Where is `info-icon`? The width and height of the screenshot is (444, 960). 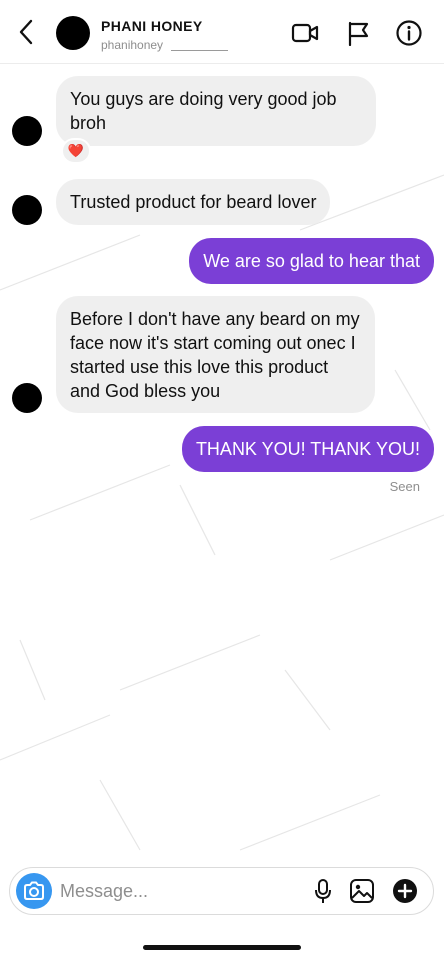
info-icon is located at coordinates (409, 33).